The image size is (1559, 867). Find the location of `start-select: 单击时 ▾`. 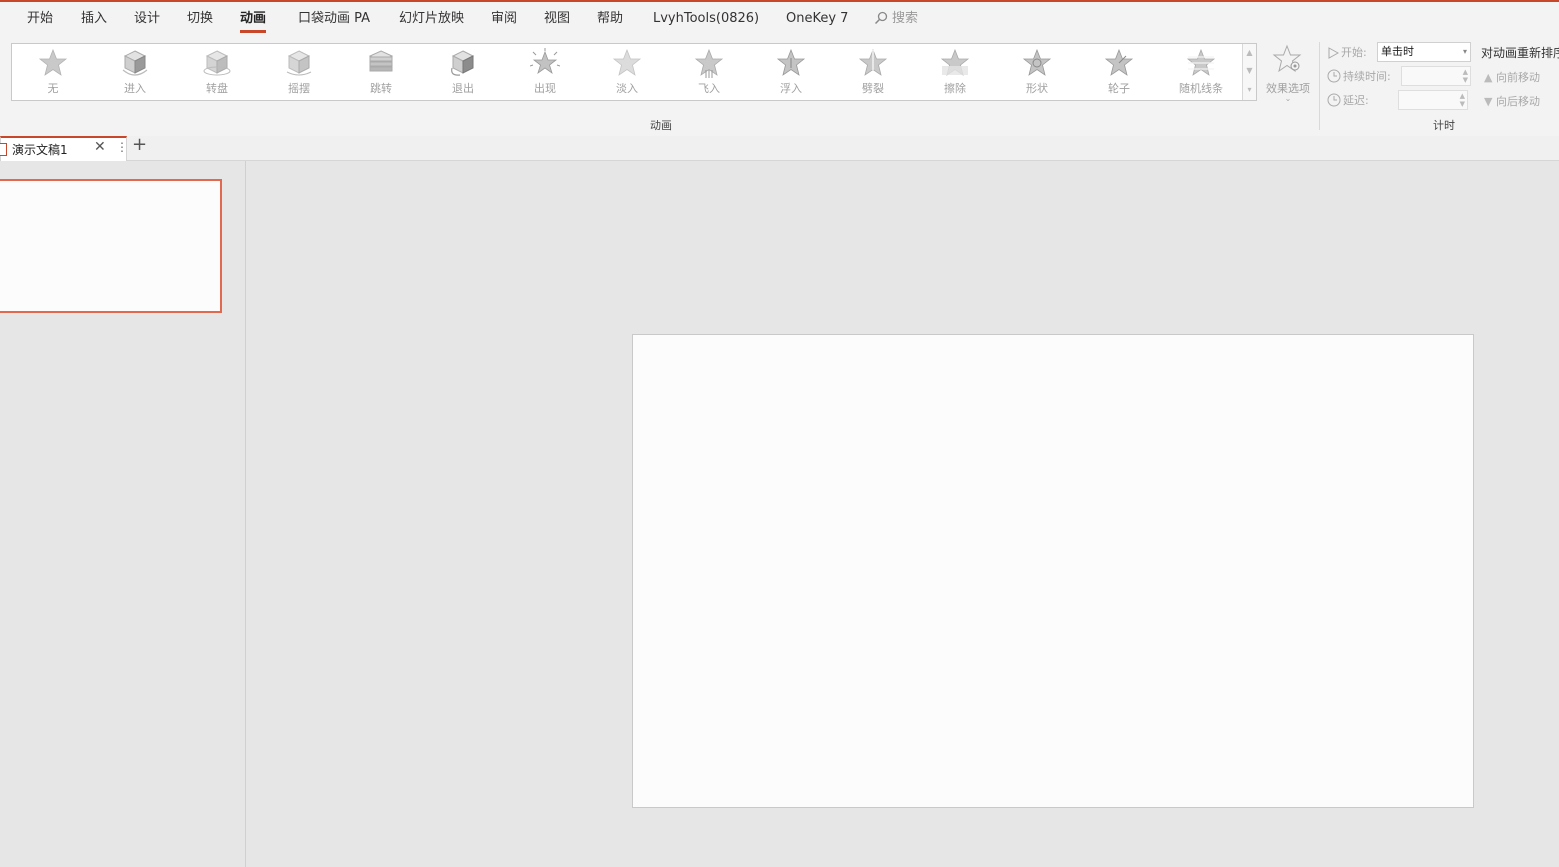

start-select: 单击时 ▾ is located at coordinates (1424, 52).